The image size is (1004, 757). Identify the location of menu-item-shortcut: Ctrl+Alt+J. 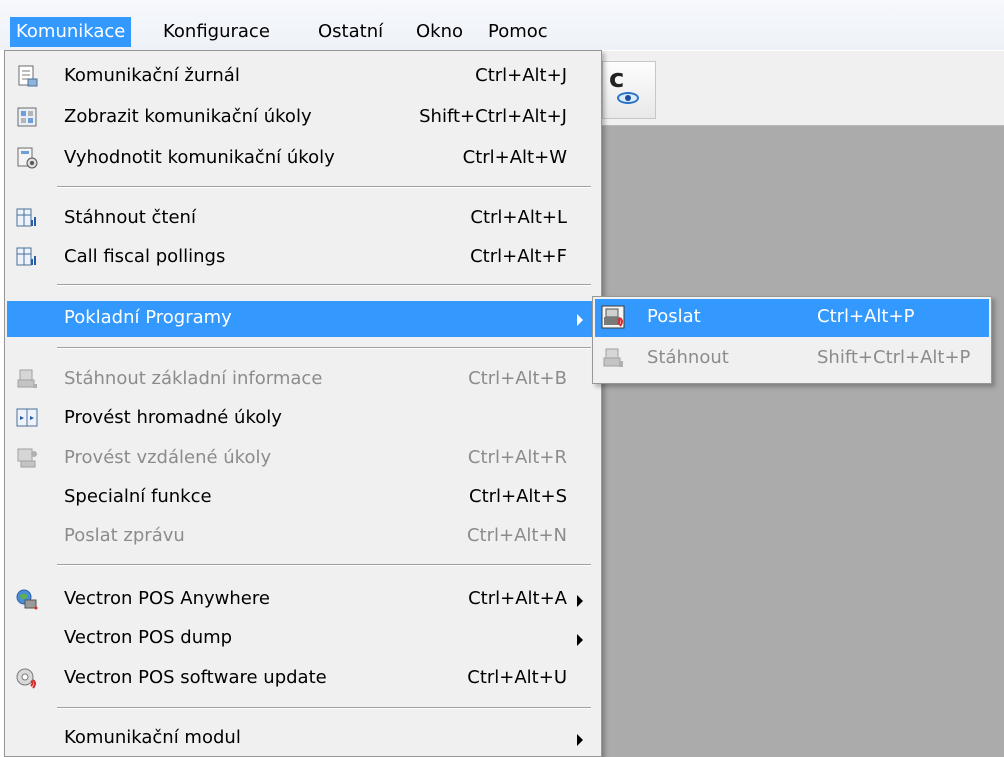
(521, 75).